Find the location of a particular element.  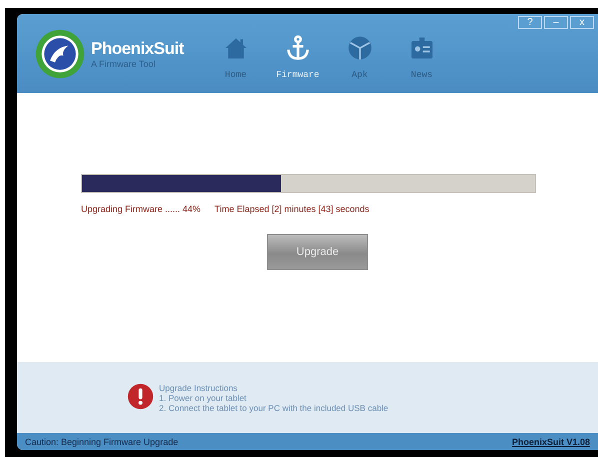

logo-icon is located at coordinates (60, 53).